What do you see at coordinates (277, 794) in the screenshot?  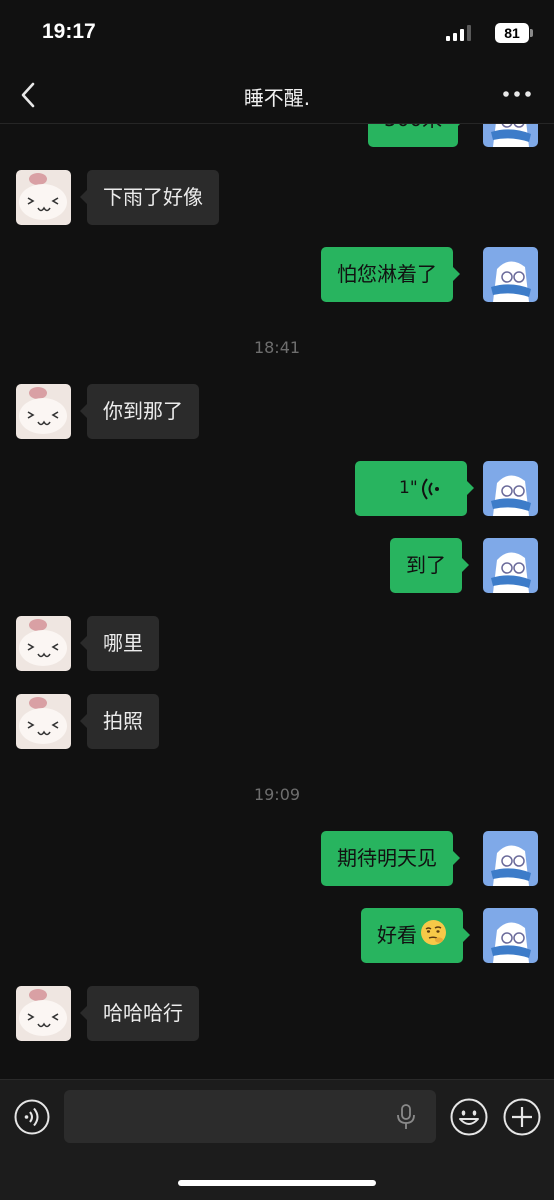 I see `message-timestamp: 19:09` at bounding box center [277, 794].